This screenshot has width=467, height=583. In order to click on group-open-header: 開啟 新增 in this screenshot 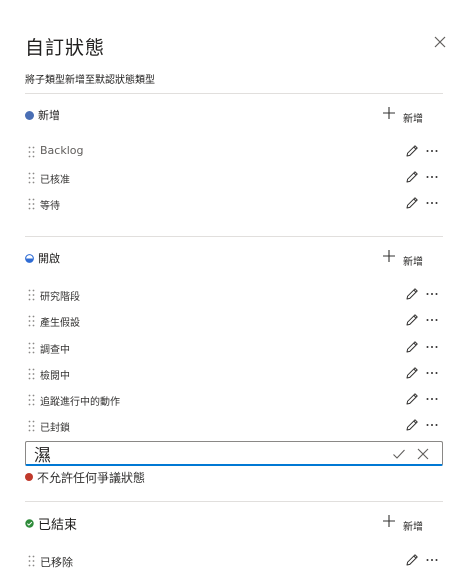, I will do `click(234, 259)`.